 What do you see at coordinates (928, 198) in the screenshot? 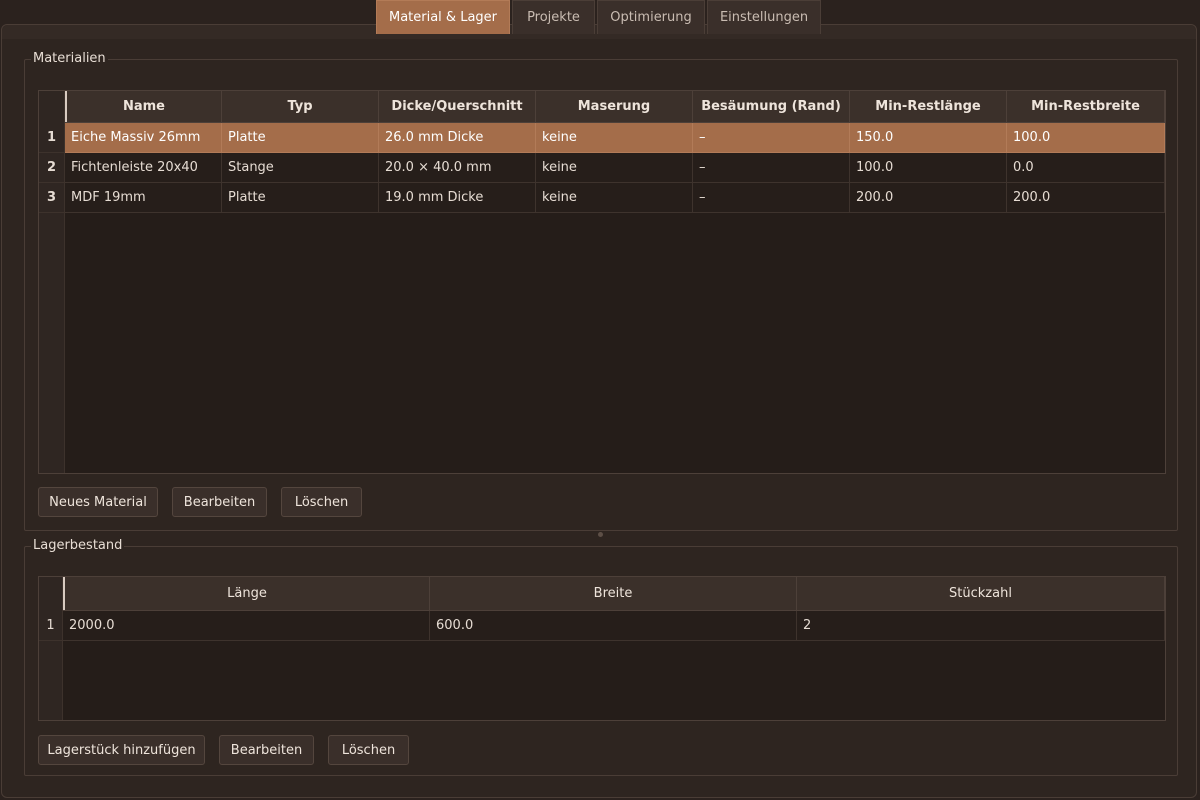
I see `cell-min-restlaenge: 200.0` at bounding box center [928, 198].